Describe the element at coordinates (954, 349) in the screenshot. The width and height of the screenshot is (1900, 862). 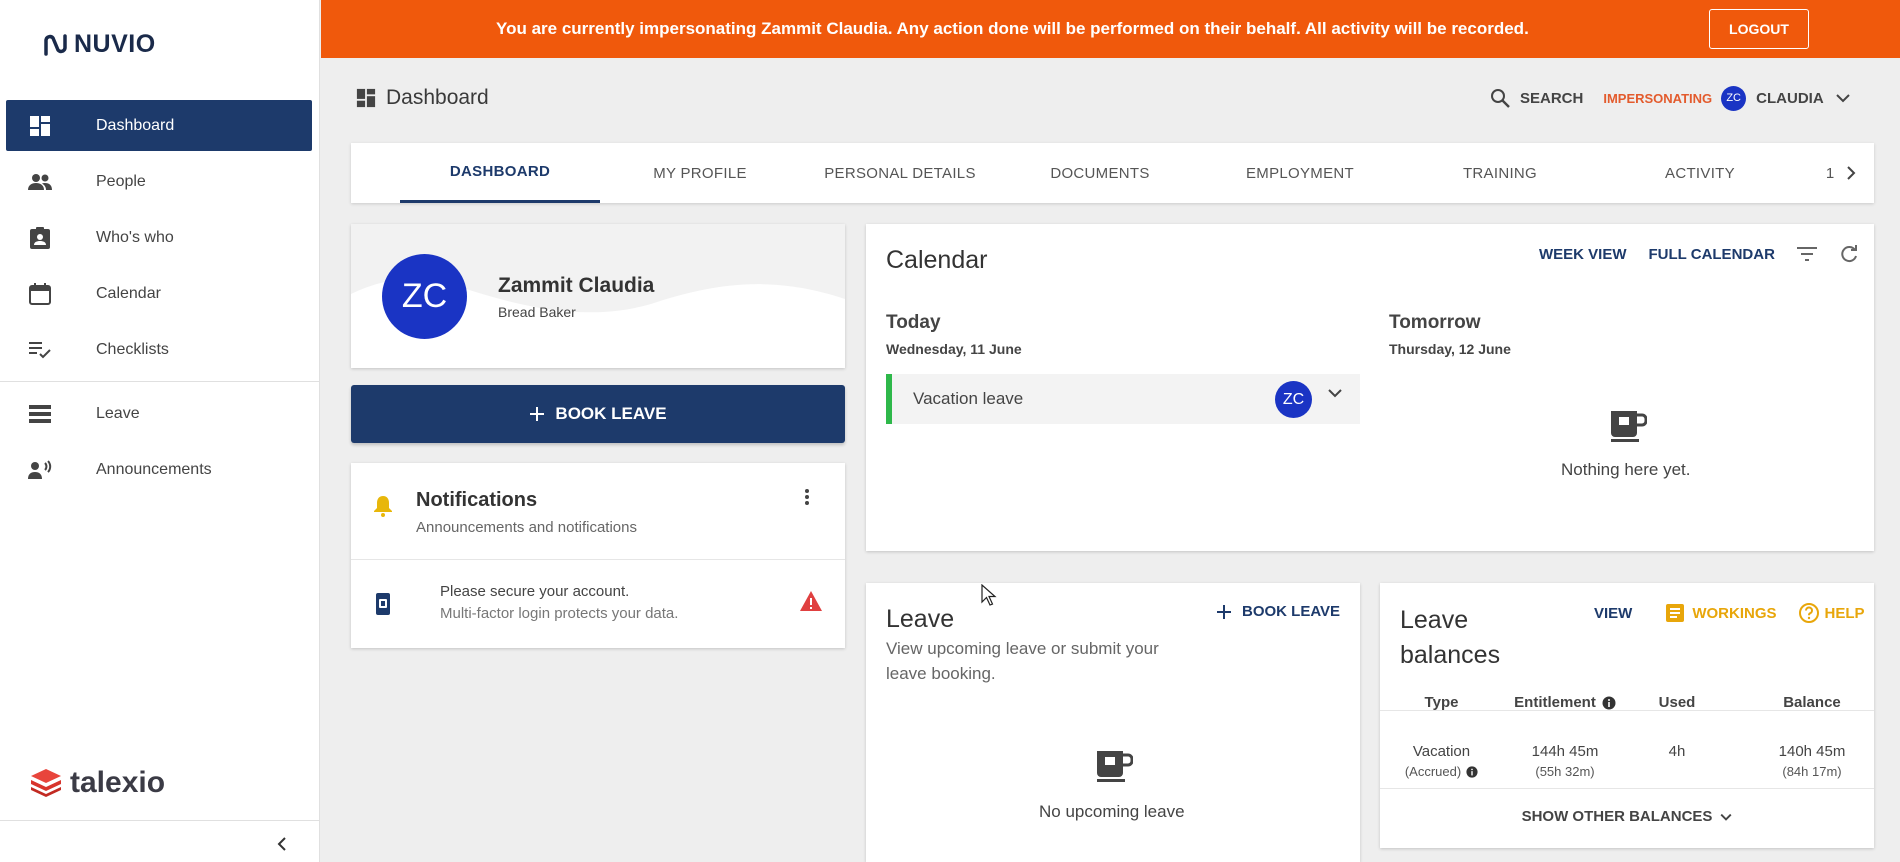
I see `today-date: Wednesday, 11 June` at that location.